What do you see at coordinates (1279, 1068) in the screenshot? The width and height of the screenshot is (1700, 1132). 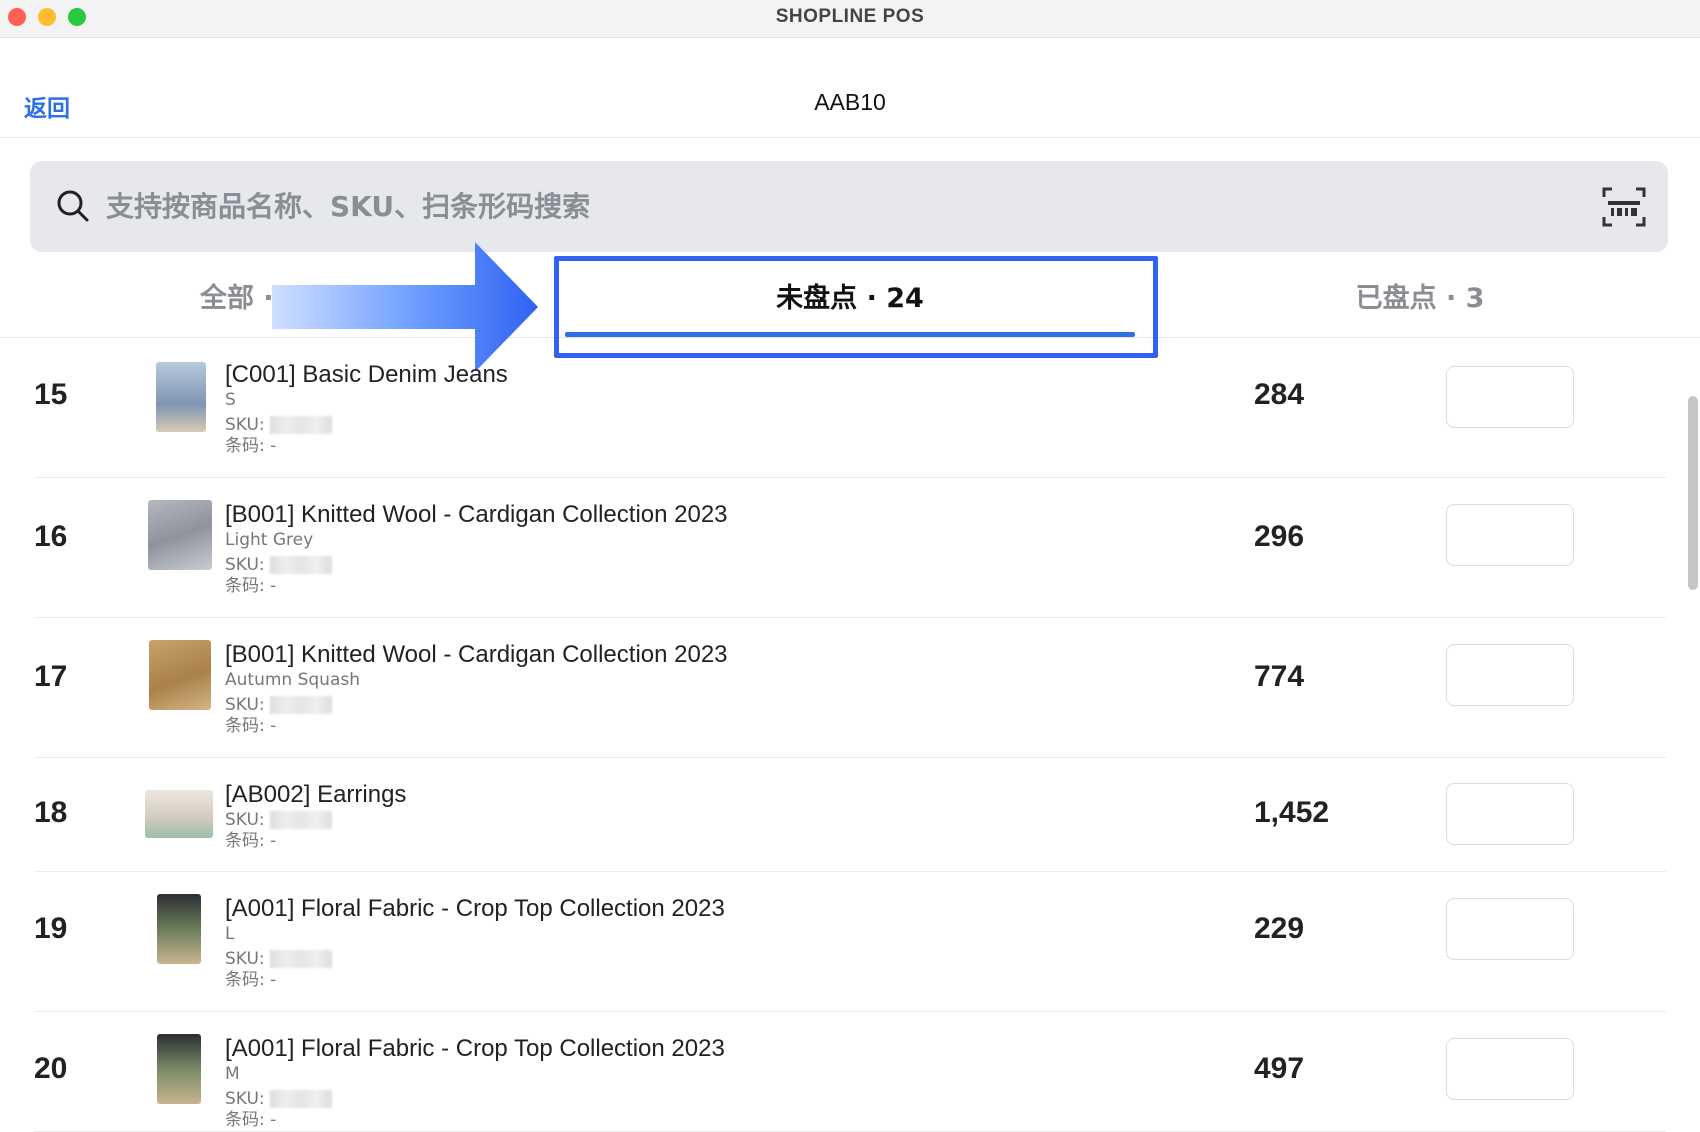 I see `system-quantity: 497` at bounding box center [1279, 1068].